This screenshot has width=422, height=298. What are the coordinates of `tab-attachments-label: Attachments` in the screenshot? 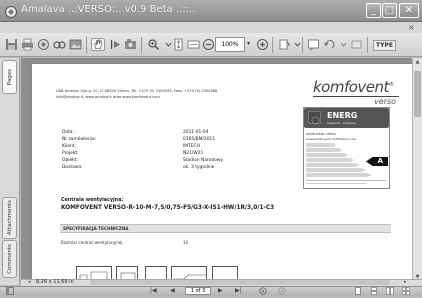 It's located at (9, 218).